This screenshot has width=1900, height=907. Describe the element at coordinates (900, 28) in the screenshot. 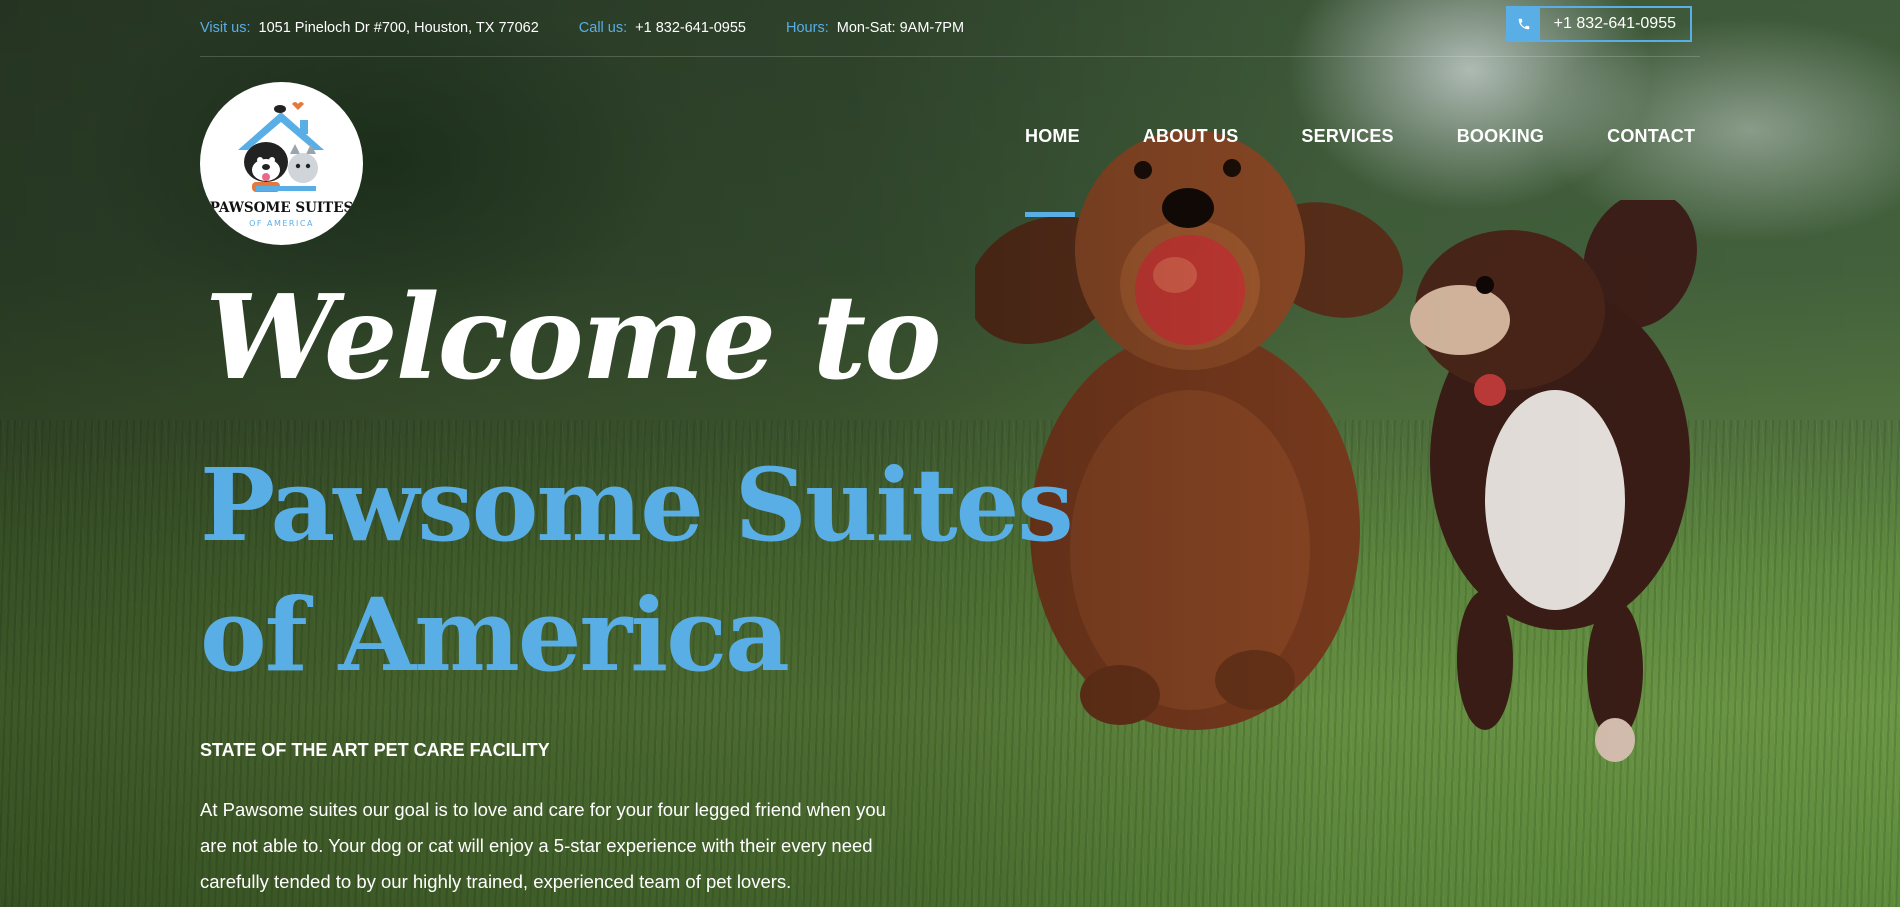

I see `hours-value: Mon-Sat: 9AM-7PM` at that location.